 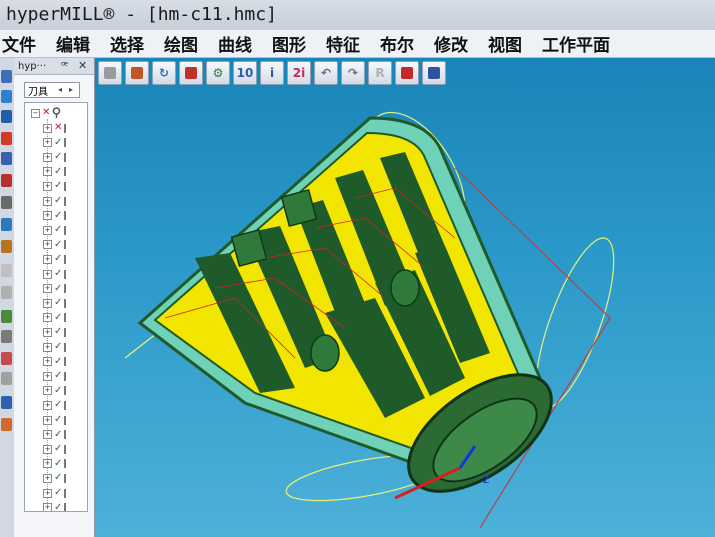 I want to click on r-mode-icon: R, so click(x=380, y=73).